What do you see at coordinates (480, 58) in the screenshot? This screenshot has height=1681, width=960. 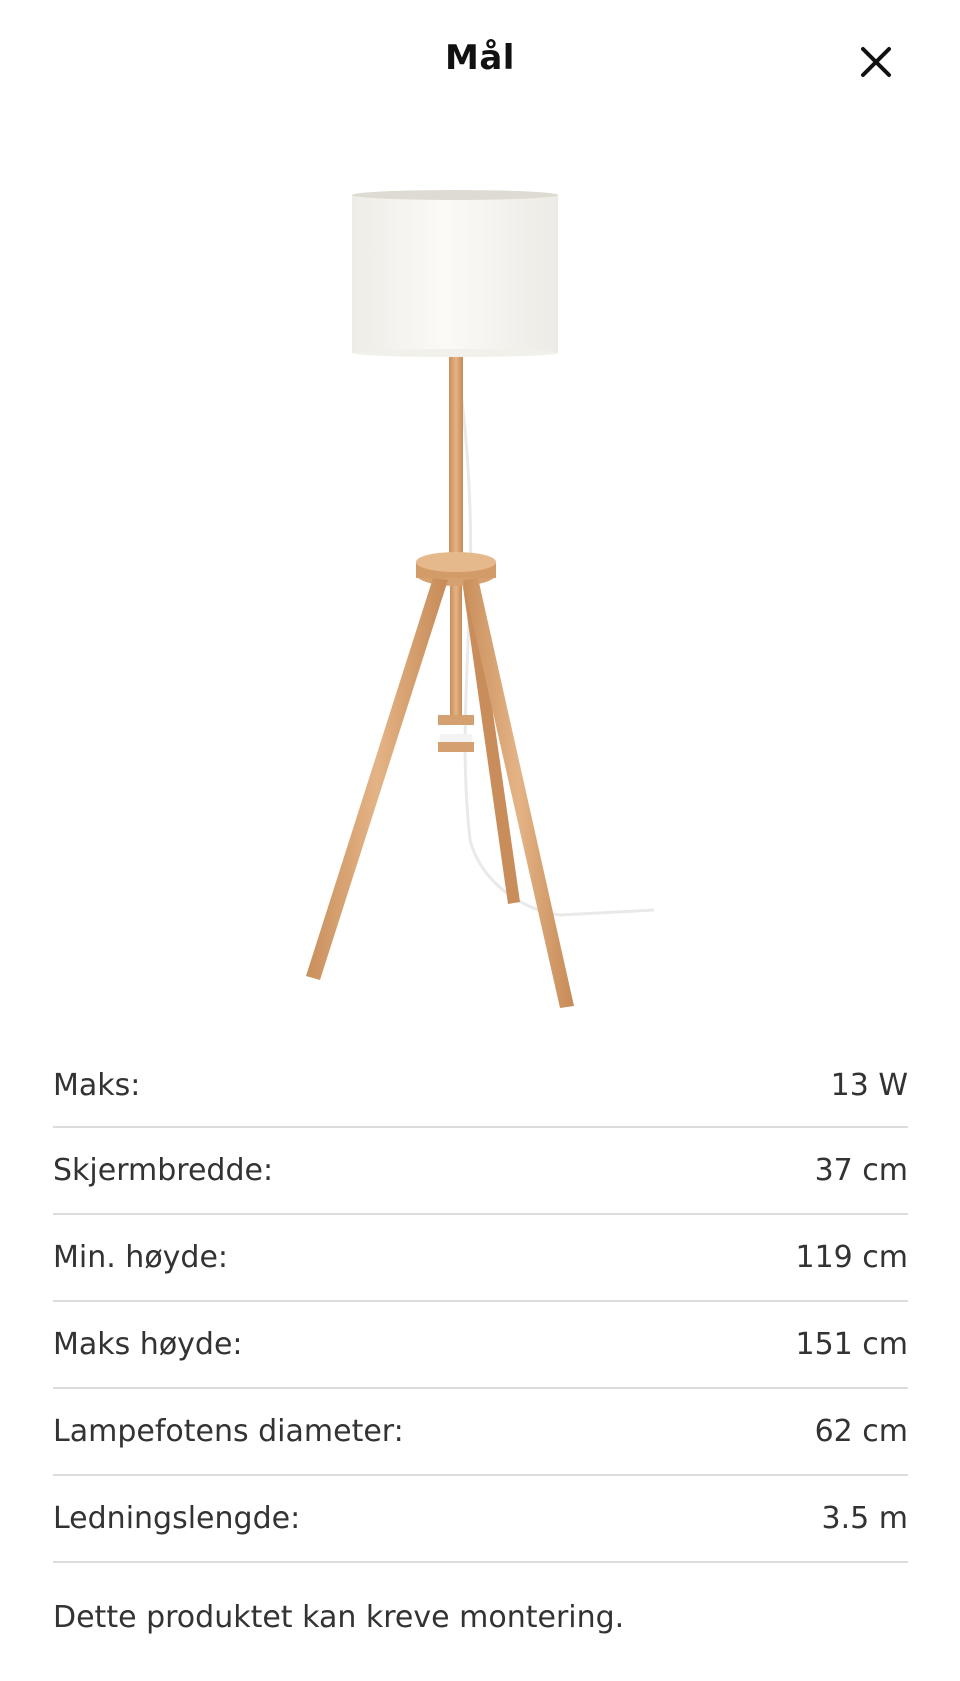 I see `sheet-title: Mål` at bounding box center [480, 58].